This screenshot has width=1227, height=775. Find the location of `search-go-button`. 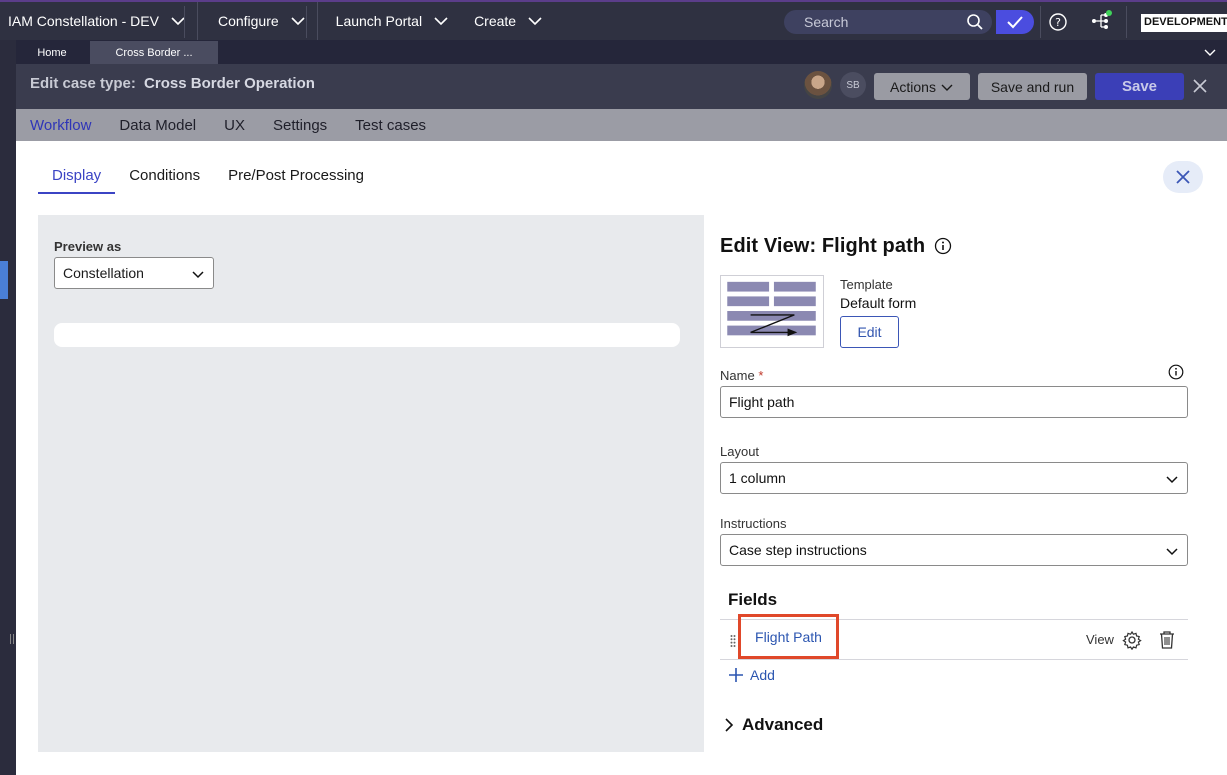

search-go-button is located at coordinates (1015, 22).